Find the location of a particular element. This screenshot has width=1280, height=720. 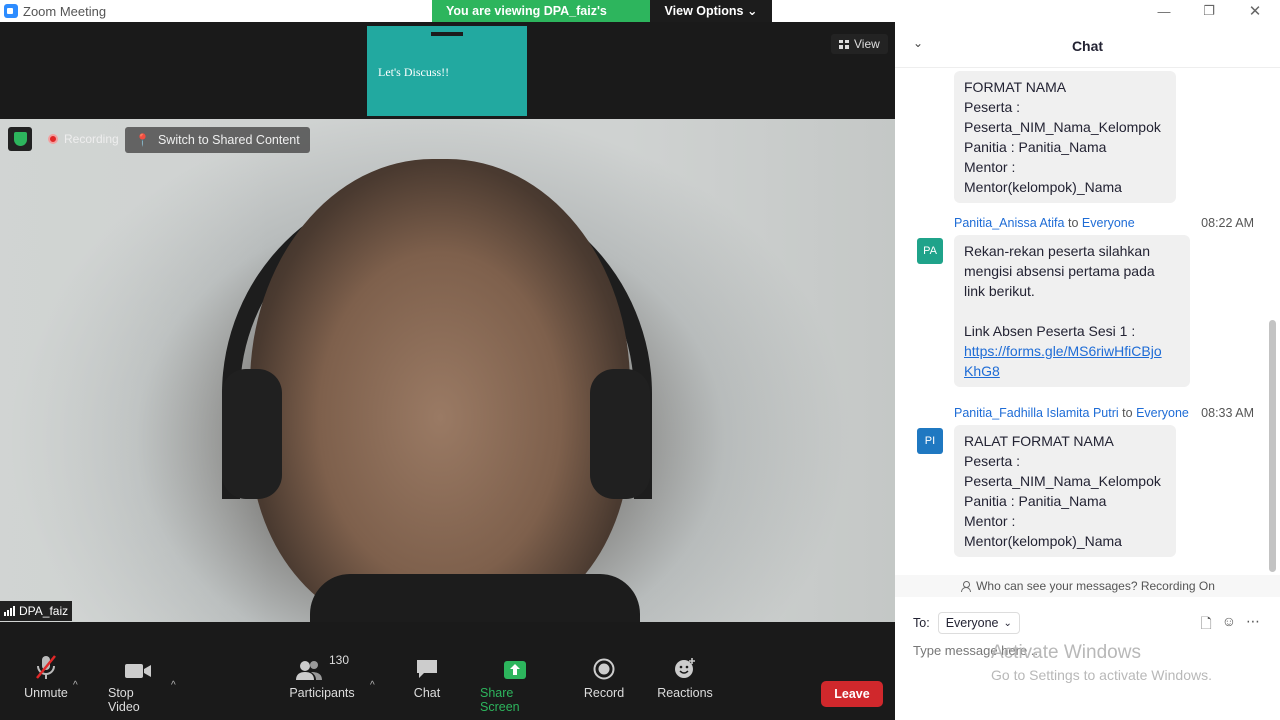

message-line: Peserta_NIM_Nama_Kelompok is located at coordinates (1062, 127).